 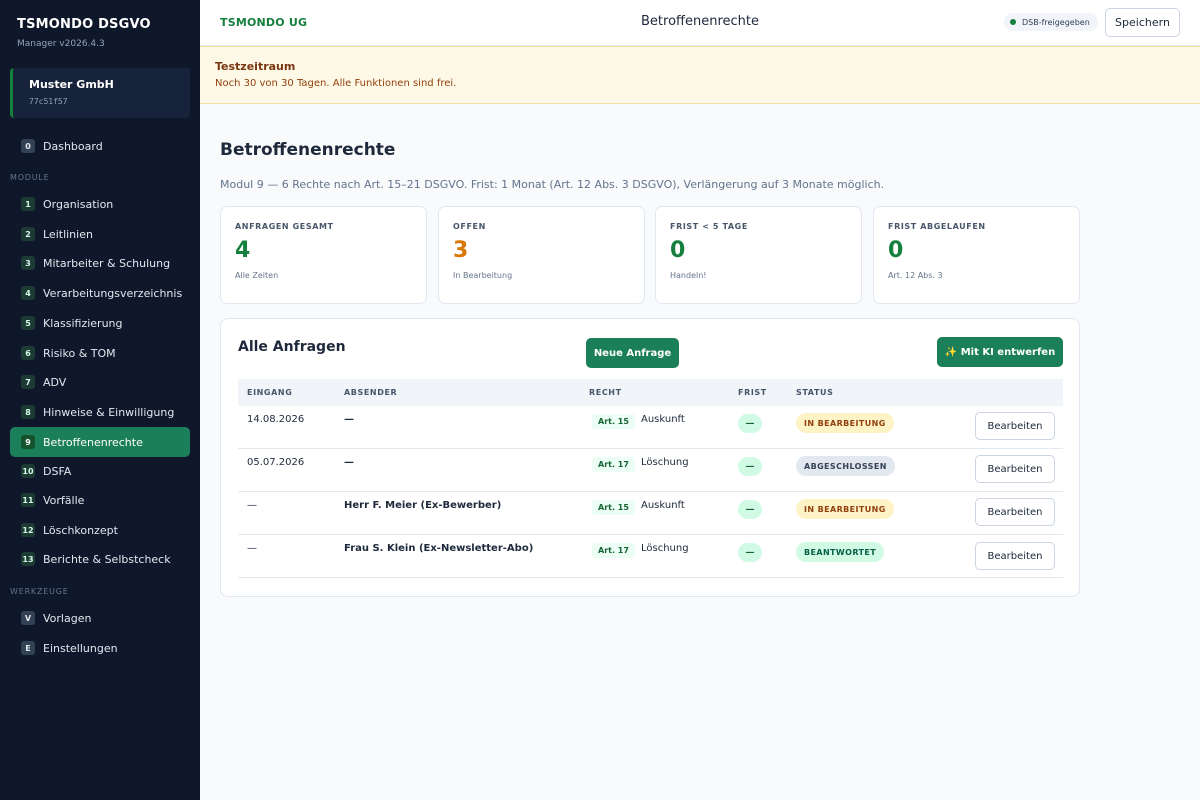 I want to click on sidebar-item-label: DSFA, so click(x=57, y=471).